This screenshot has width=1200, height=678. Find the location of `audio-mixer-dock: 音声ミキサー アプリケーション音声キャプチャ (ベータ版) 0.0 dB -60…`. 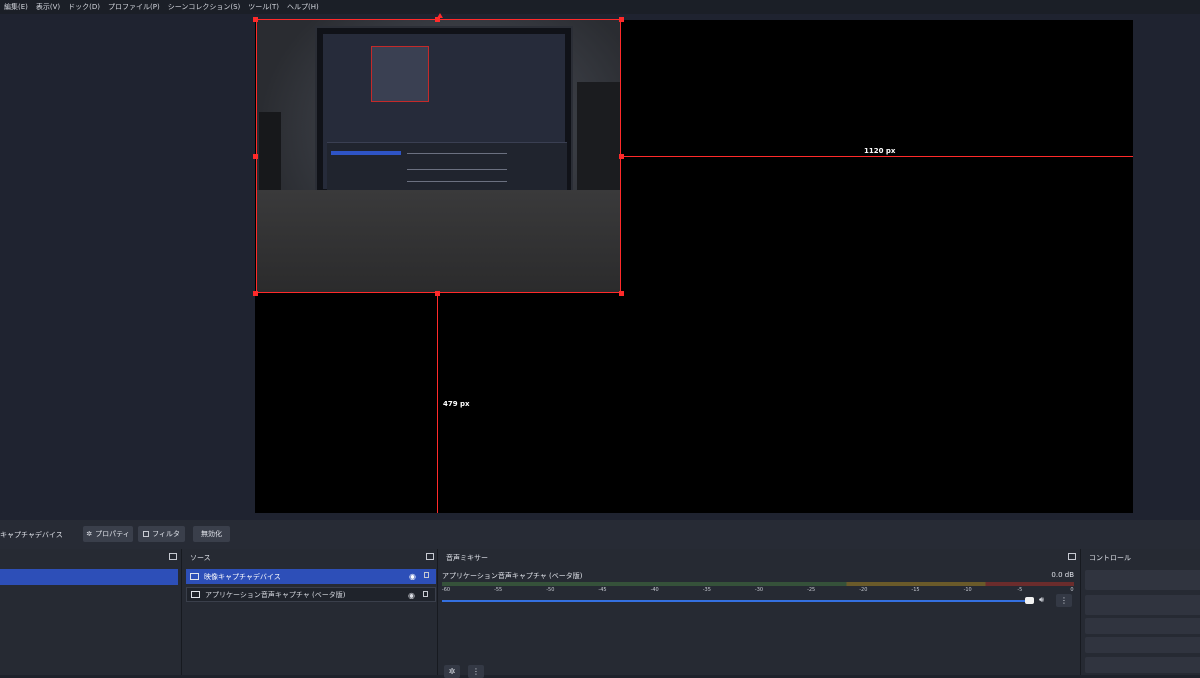

audio-mixer-dock: 音声ミキサー アプリケーション音声キャプチャ (ベータ版) 0.0 dB -60… is located at coordinates (758, 613).